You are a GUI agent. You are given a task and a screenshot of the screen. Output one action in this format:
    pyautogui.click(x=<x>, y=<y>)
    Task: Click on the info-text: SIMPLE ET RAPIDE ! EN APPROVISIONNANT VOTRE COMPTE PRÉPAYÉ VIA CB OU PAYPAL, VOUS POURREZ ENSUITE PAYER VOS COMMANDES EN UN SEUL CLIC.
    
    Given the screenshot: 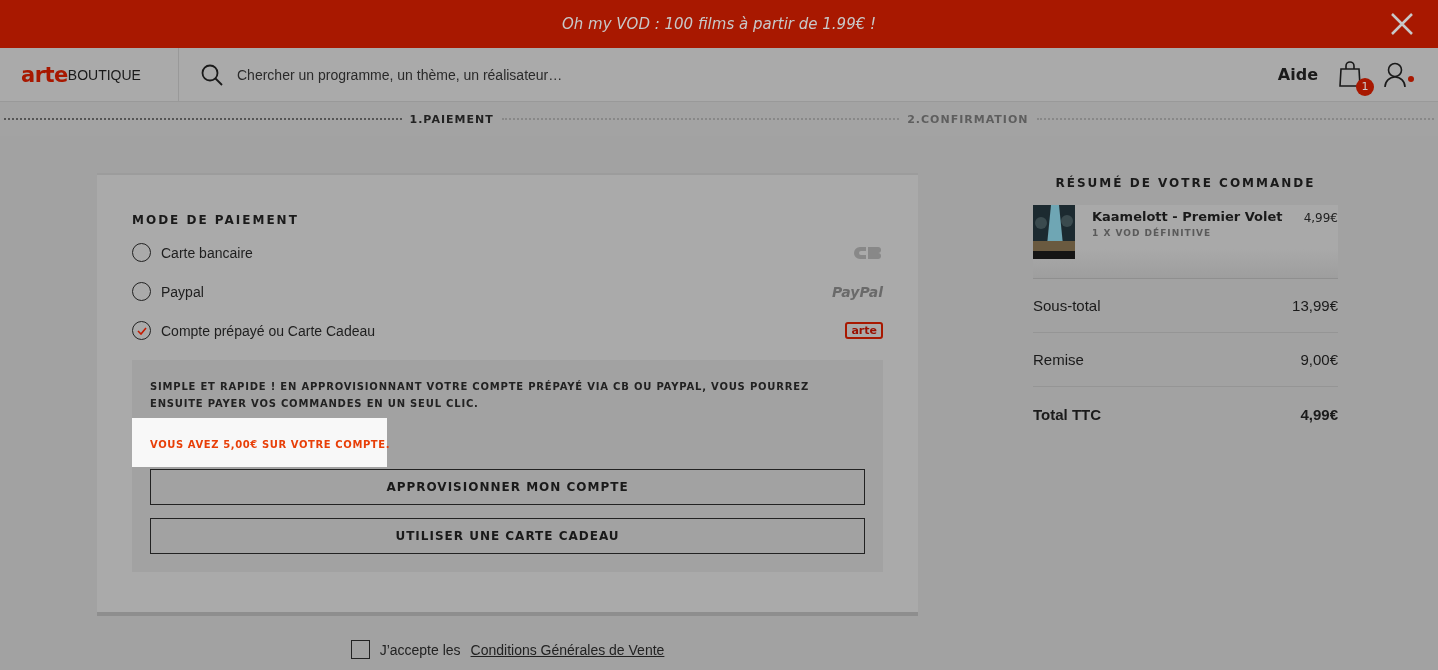 What is the action you would take?
    pyautogui.click(x=480, y=395)
    